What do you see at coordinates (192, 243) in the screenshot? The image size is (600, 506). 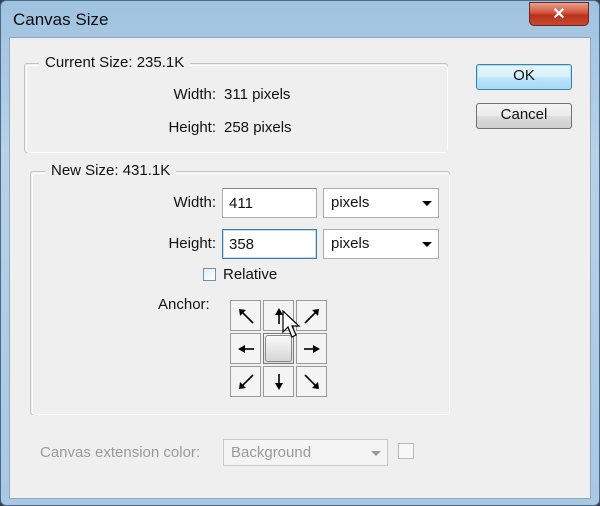 I see `new-height-label: Height:` at bounding box center [192, 243].